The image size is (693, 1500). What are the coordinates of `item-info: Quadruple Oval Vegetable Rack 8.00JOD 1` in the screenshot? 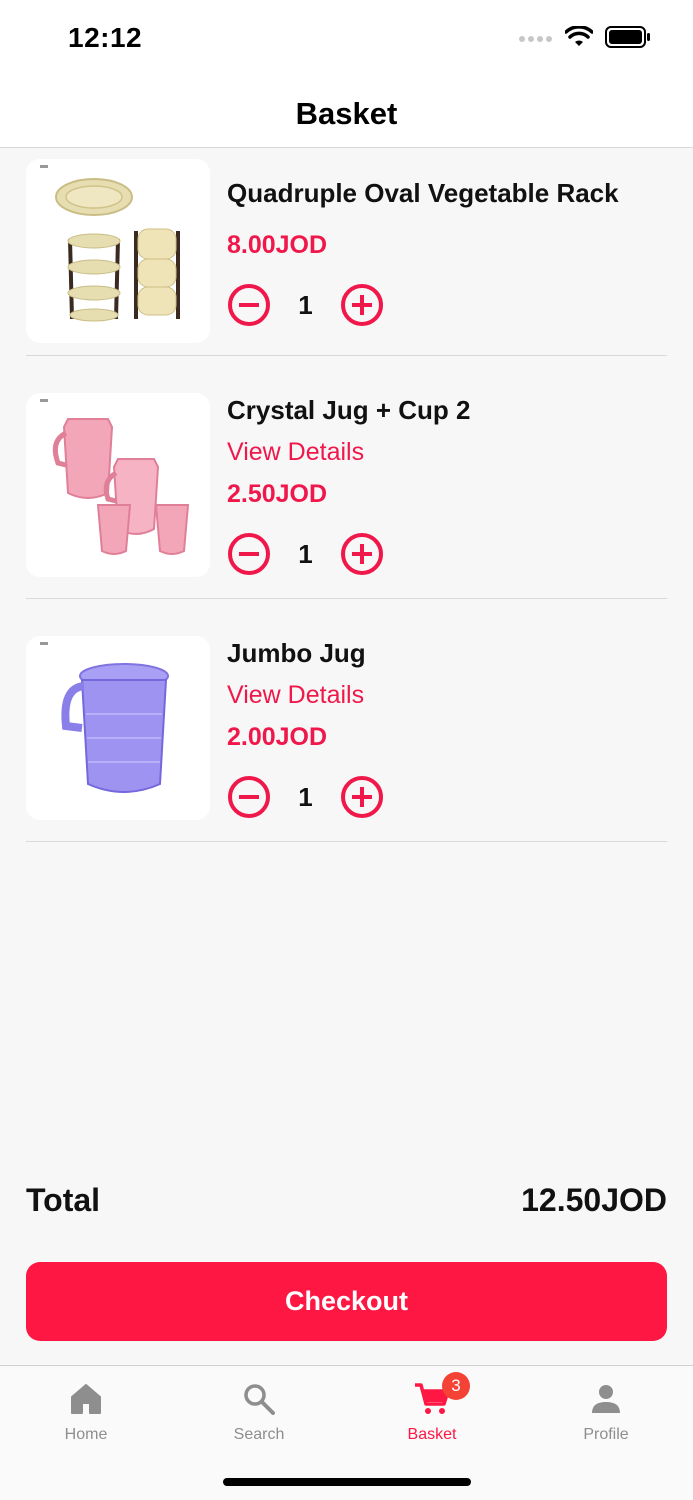 It's located at (423, 252).